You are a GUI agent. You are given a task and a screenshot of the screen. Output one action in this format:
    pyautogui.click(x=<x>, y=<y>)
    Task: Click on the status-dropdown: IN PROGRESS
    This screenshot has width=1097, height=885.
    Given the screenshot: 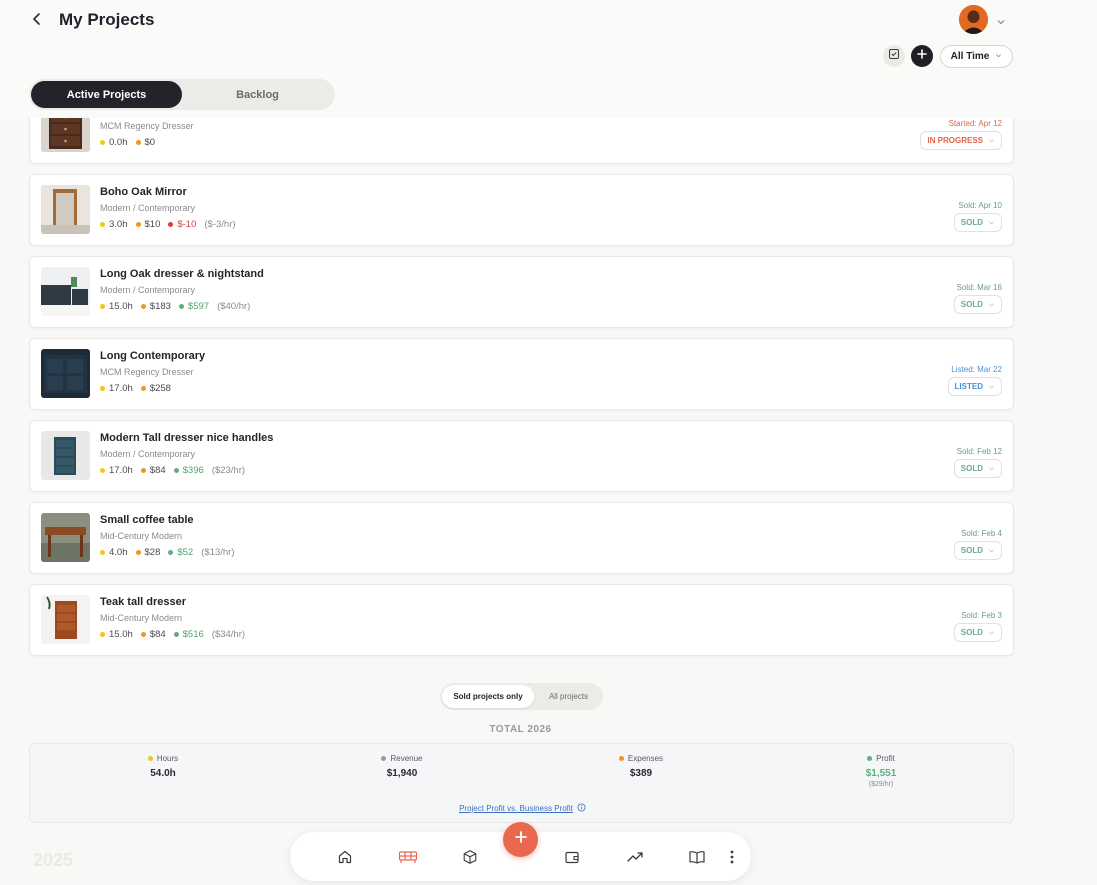 What is the action you would take?
    pyautogui.click(x=961, y=140)
    